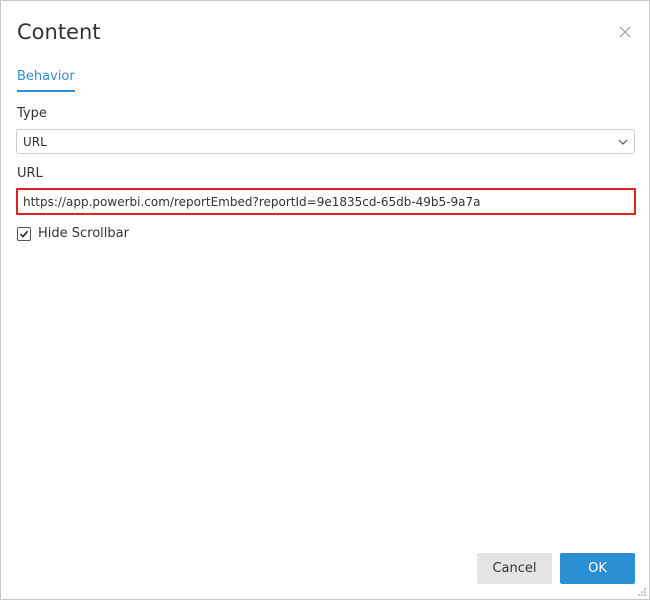 The image size is (650, 600). What do you see at coordinates (597, 568) in the screenshot?
I see `ok-button: OK` at bounding box center [597, 568].